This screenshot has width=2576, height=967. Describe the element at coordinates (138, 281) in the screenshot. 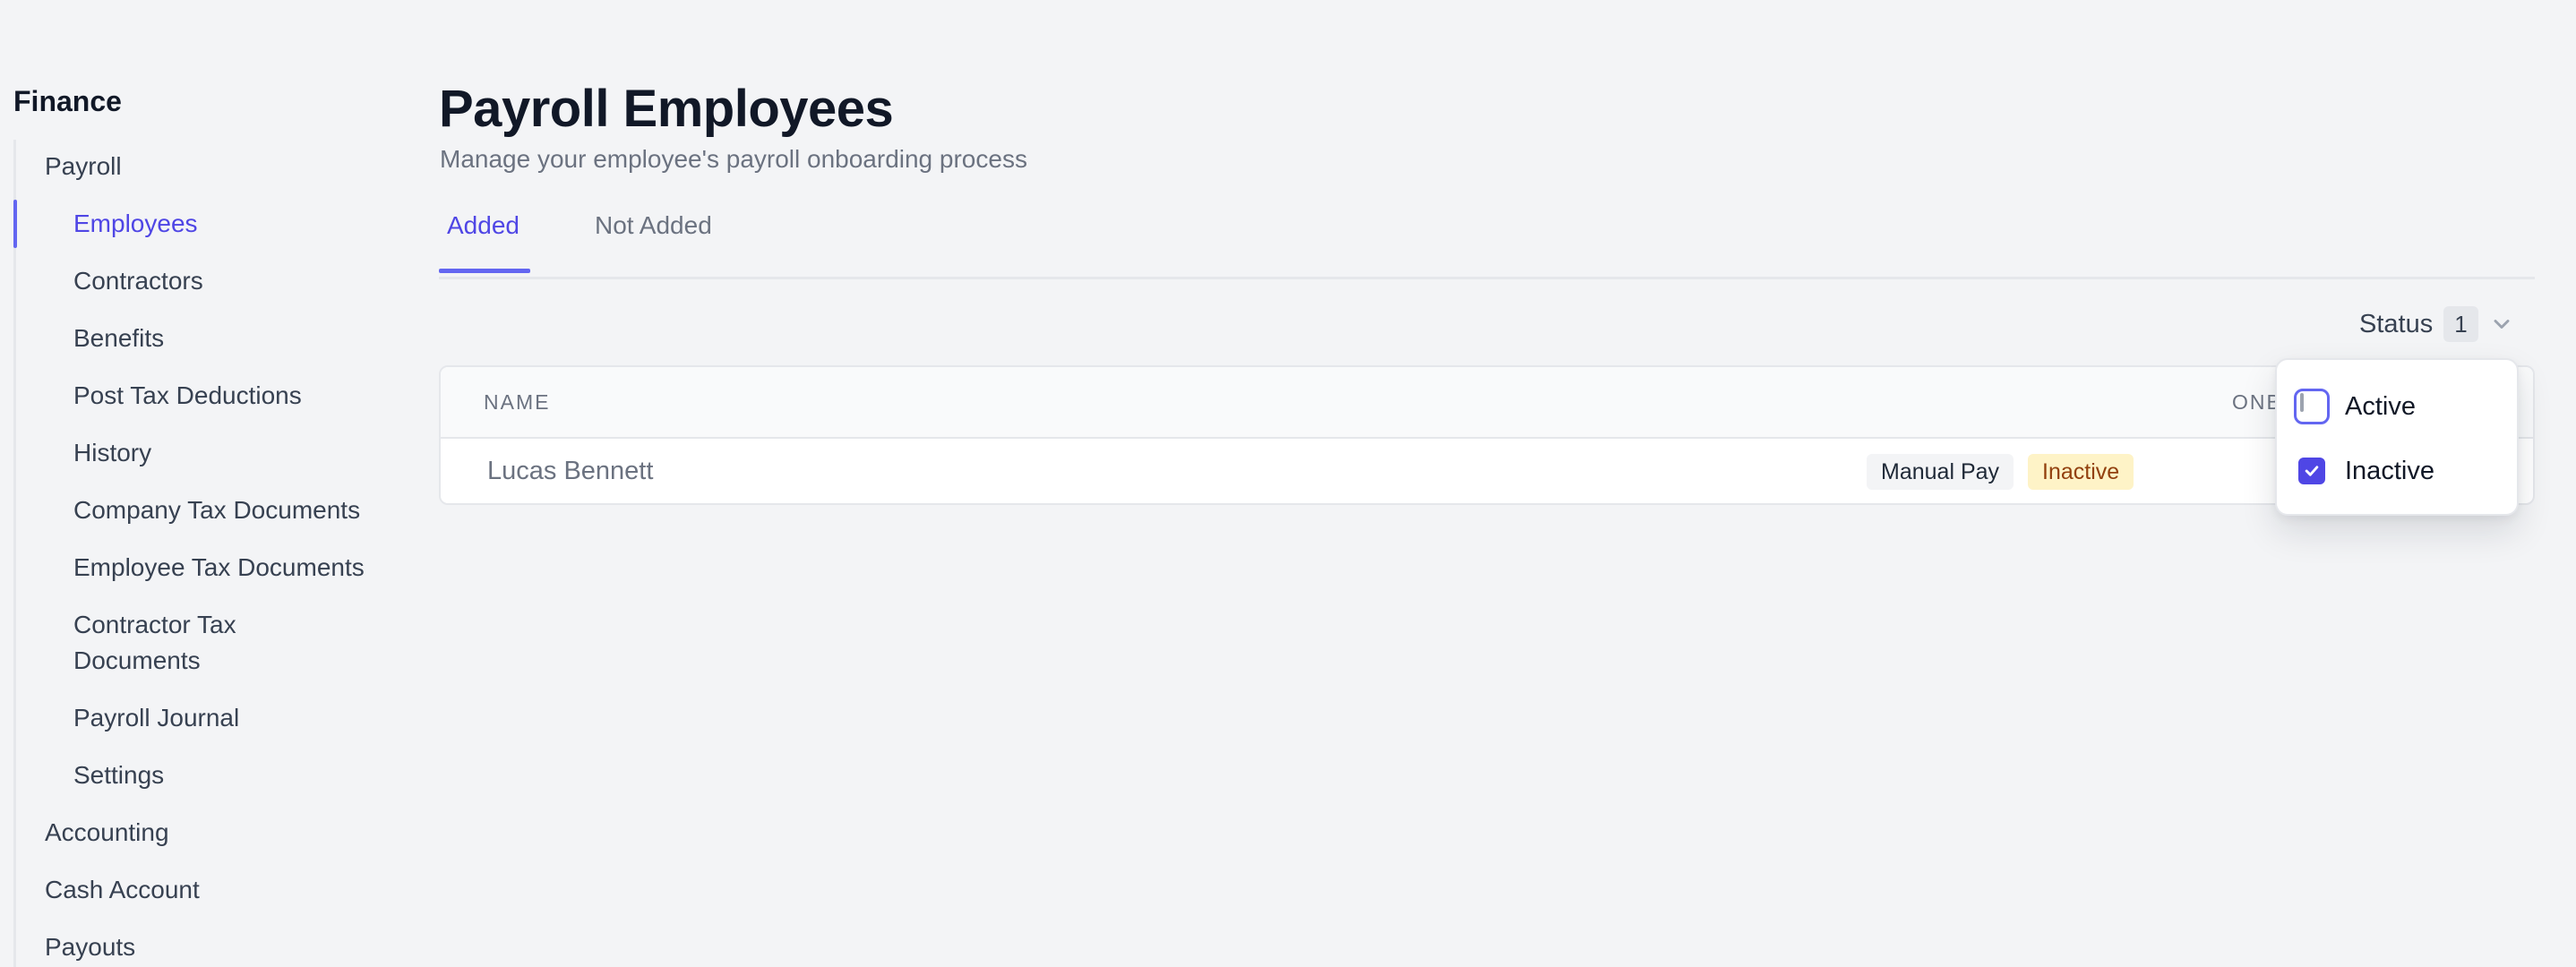

I see `sidebar-item-contractors: Contractors` at that location.